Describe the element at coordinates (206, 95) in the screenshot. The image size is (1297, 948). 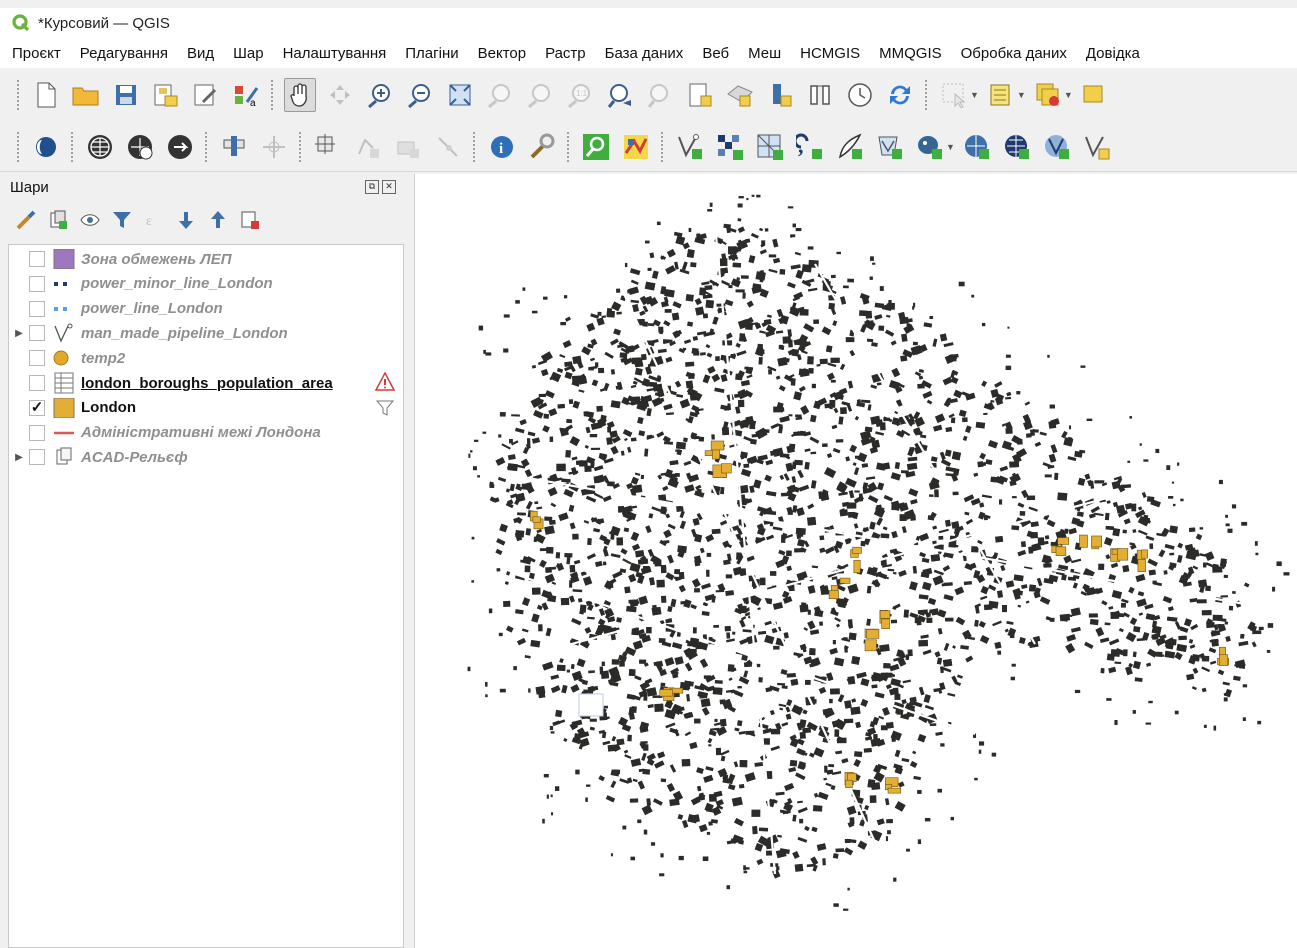
I see `layout-manager-icon` at that location.